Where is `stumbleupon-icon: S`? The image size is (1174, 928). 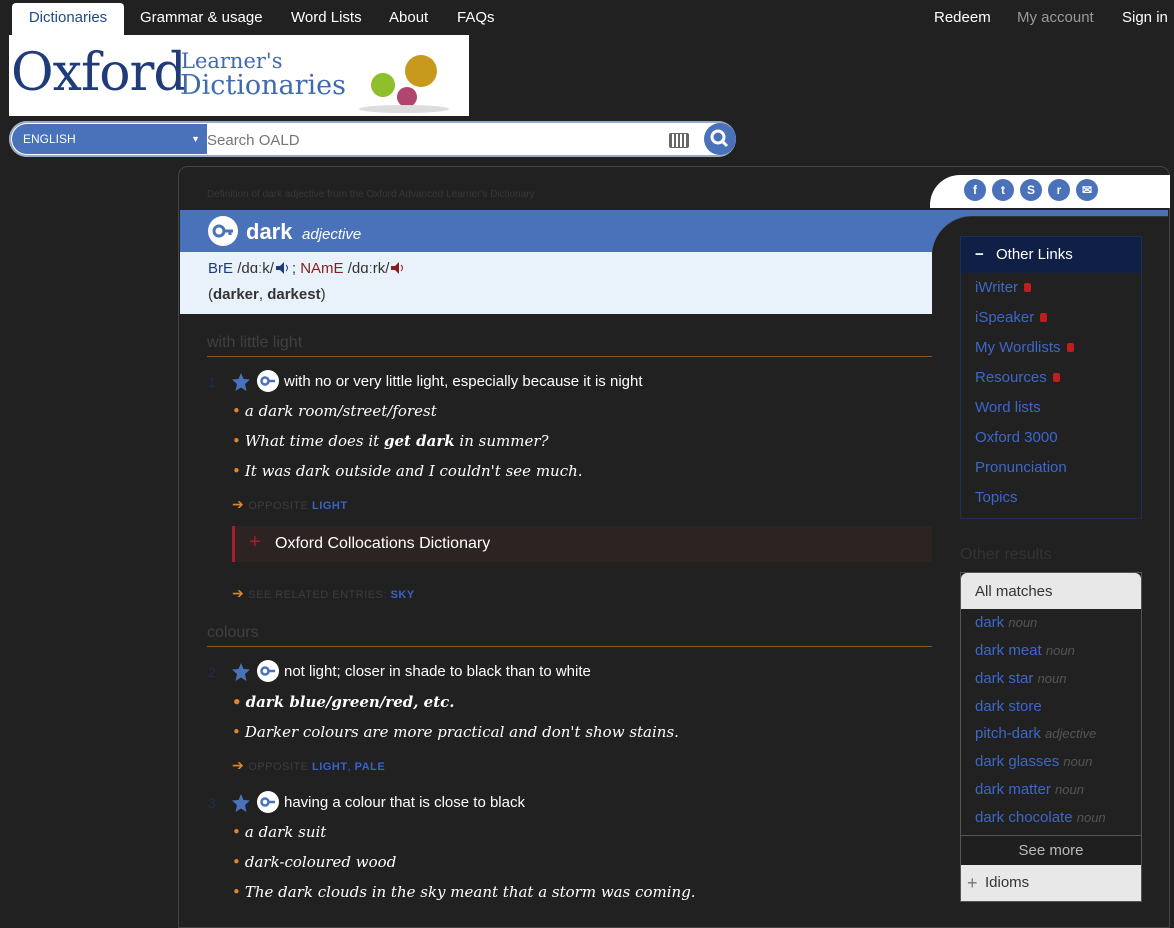 stumbleupon-icon: S is located at coordinates (1031, 190).